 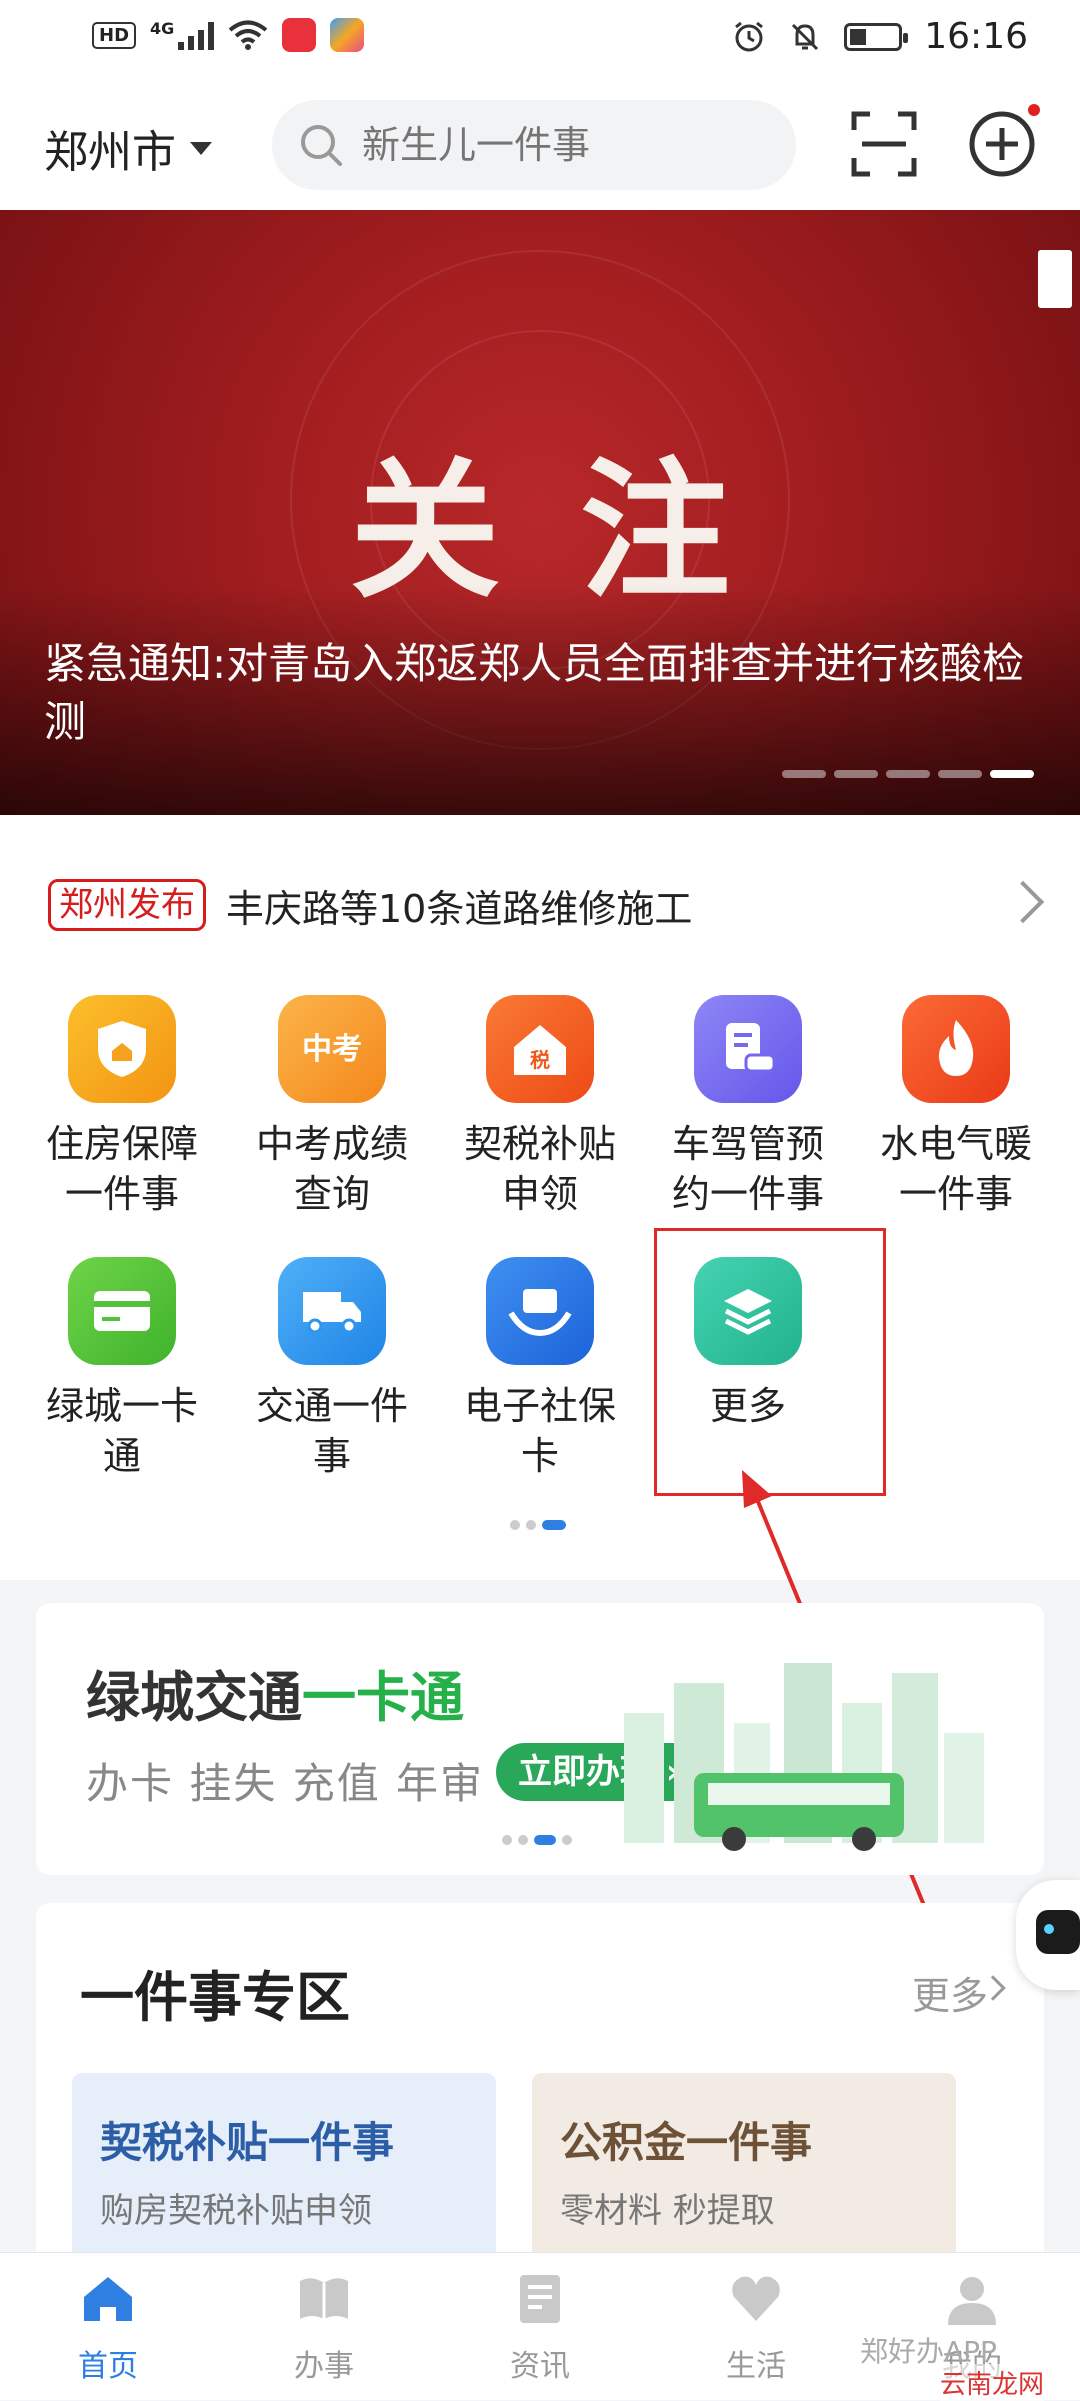 What do you see at coordinates (1034, 110) in the screenshot?
I see `notification-dot` at bounding box center [1034, 110].